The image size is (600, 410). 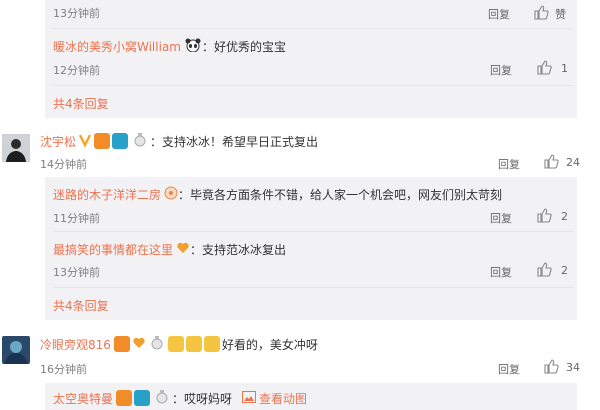 I want to click on reply-author-link: 迷路的木子洋洋二房, so click(x=107, y=194).